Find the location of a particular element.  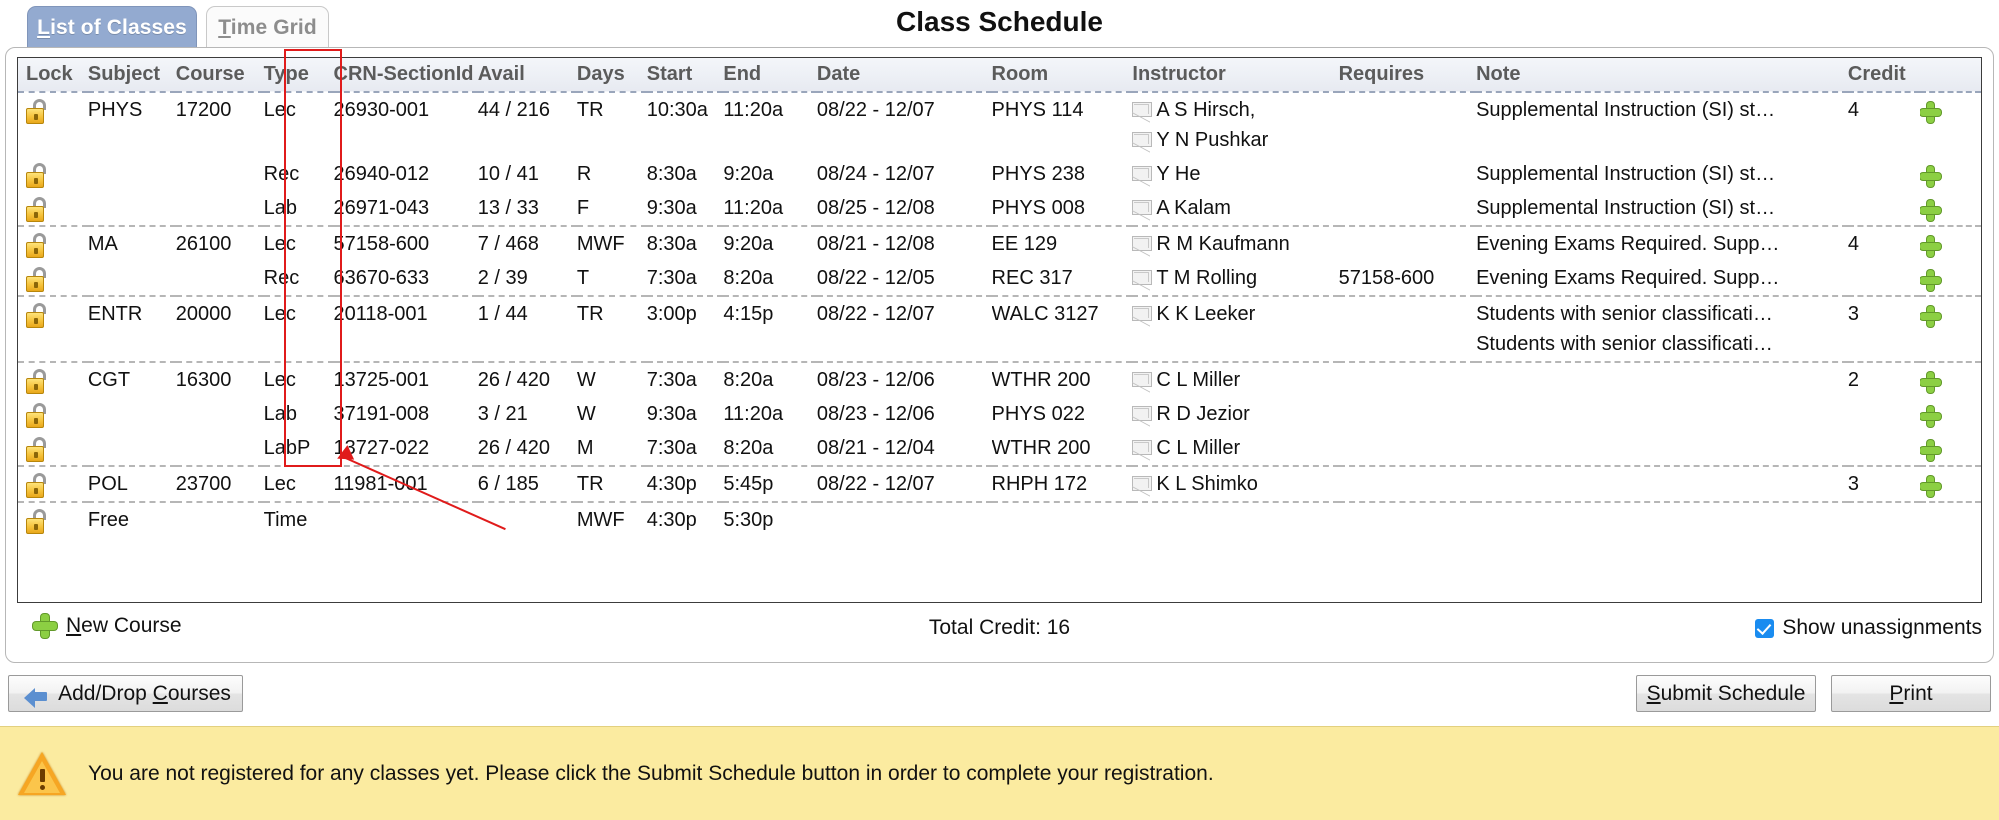

col-header-lock: Lock is located at coordinates (53, 75).